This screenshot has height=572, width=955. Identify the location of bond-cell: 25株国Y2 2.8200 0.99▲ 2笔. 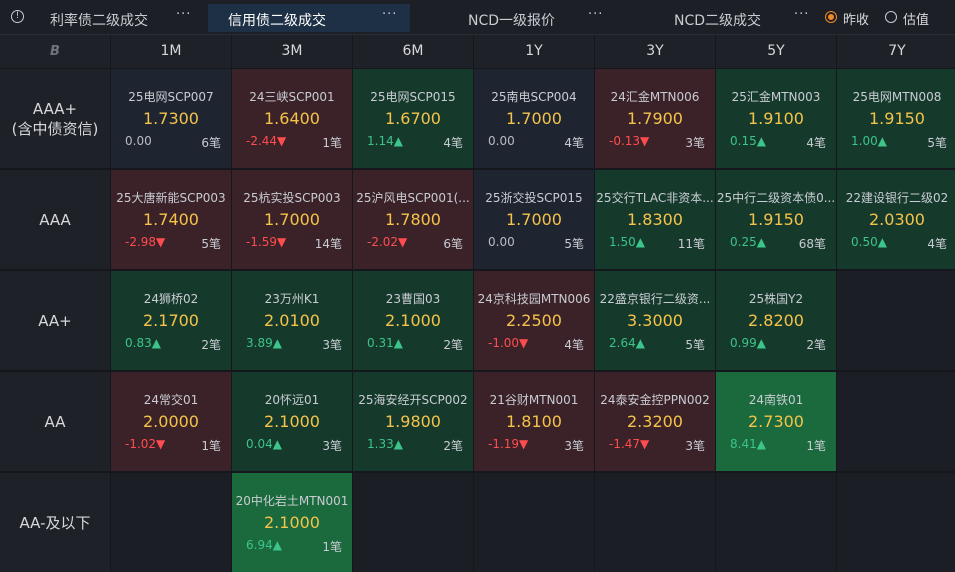
(776, 320).